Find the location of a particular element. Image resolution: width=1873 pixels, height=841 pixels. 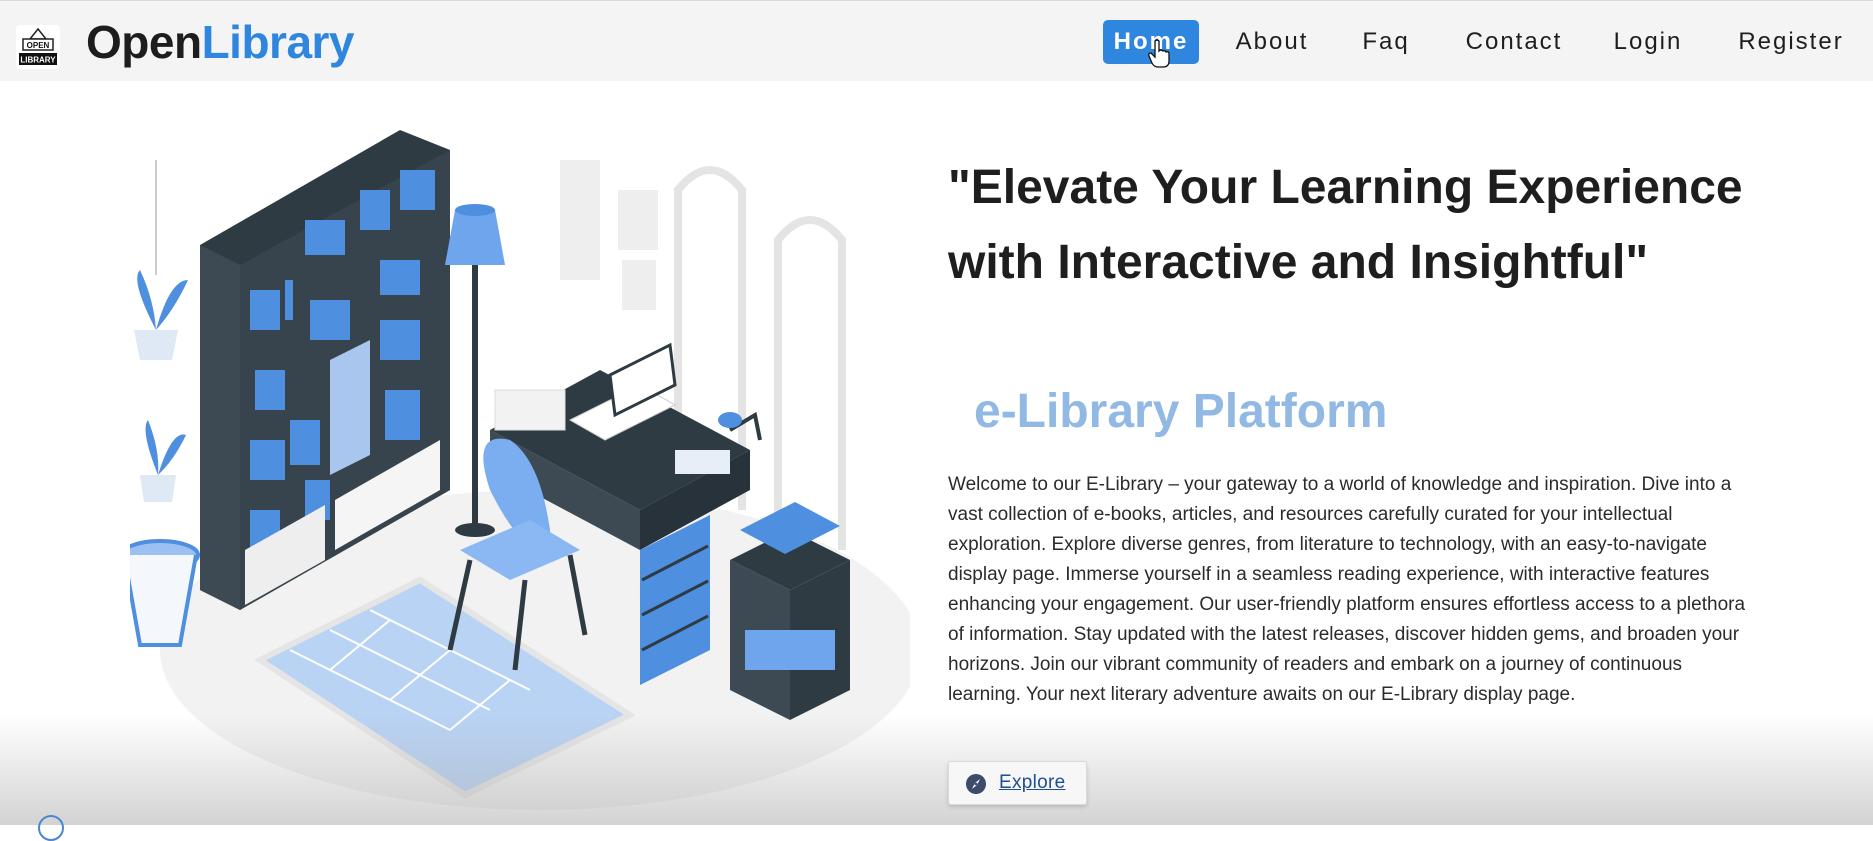

explore-button: Explore is located at coordinates (1017, 783).